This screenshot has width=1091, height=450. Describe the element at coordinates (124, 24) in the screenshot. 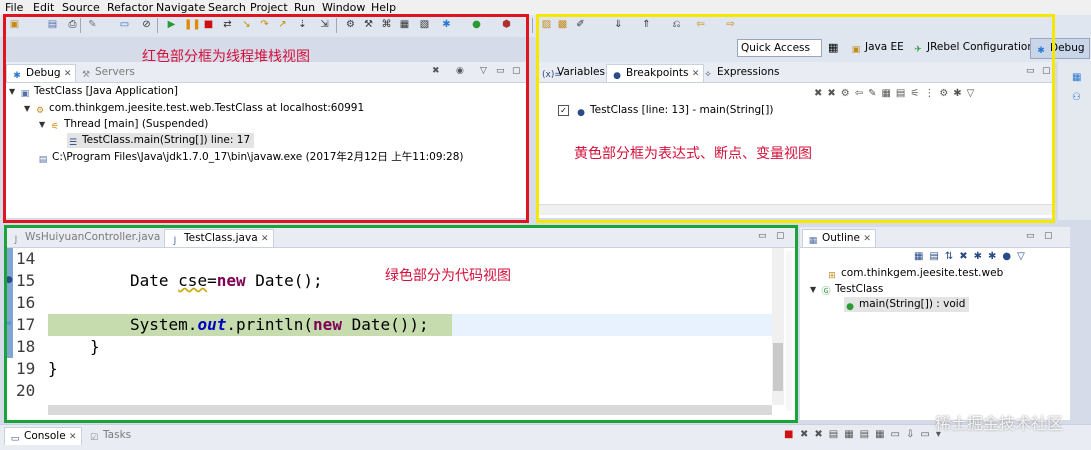

I see `console-icon: ▭` at that location.